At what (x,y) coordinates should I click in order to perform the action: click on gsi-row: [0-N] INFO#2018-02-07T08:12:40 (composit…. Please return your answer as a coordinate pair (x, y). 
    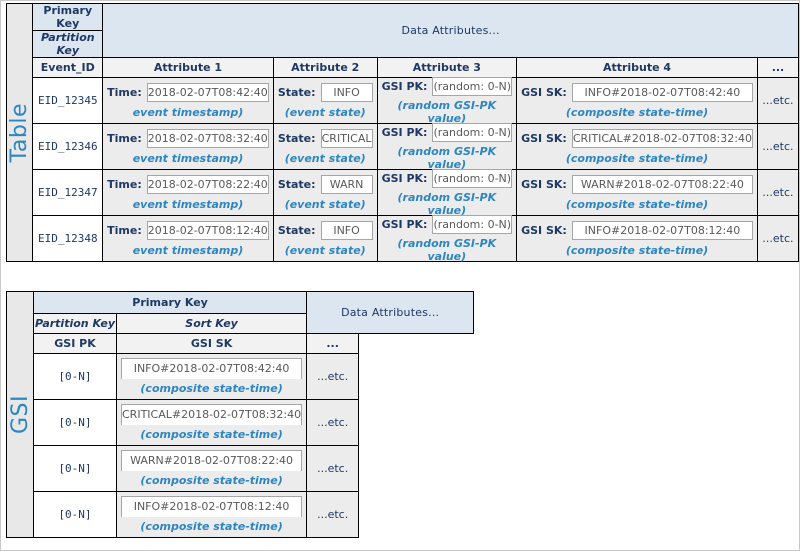
    Looking at the image, I should click on (240, 514).